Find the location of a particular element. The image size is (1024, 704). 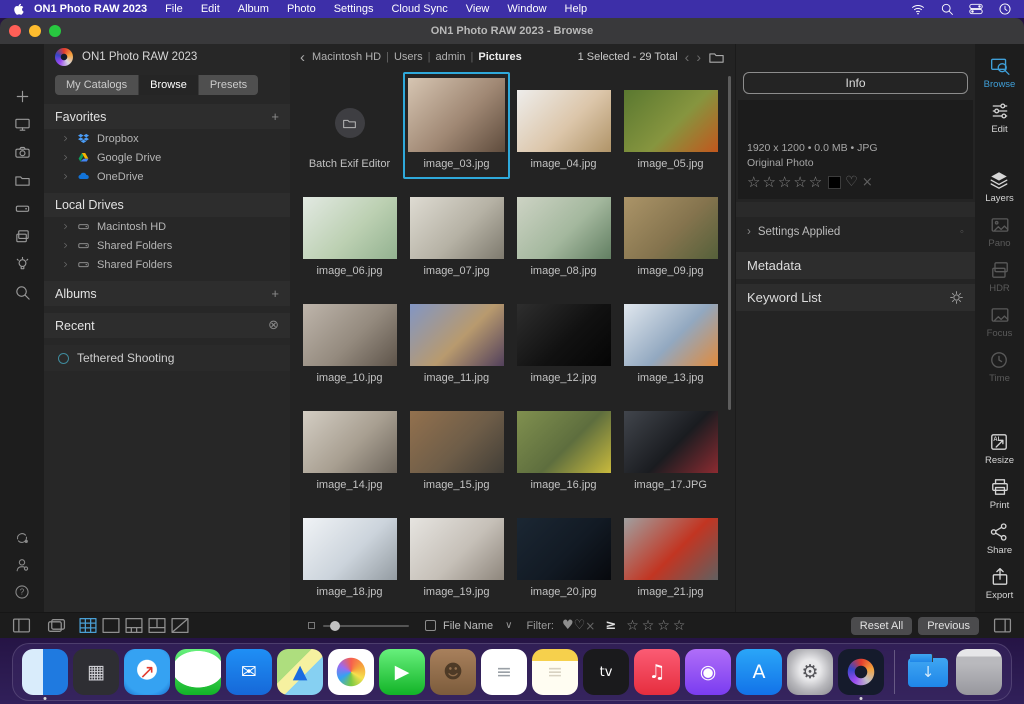

sidebar-item-macintosh-hd: Macintosh HD is located at coordinates (167, 226).